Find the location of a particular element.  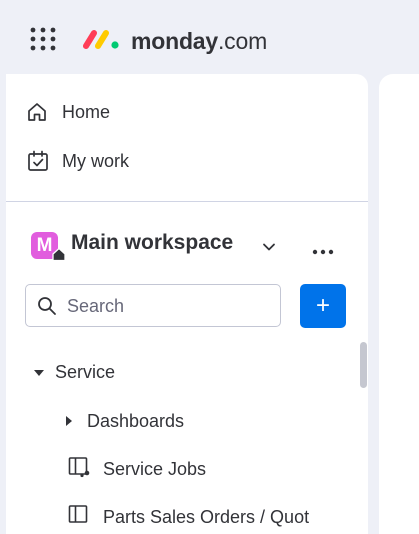

sidebar-scrollbar is located at coordinates (363, 365).